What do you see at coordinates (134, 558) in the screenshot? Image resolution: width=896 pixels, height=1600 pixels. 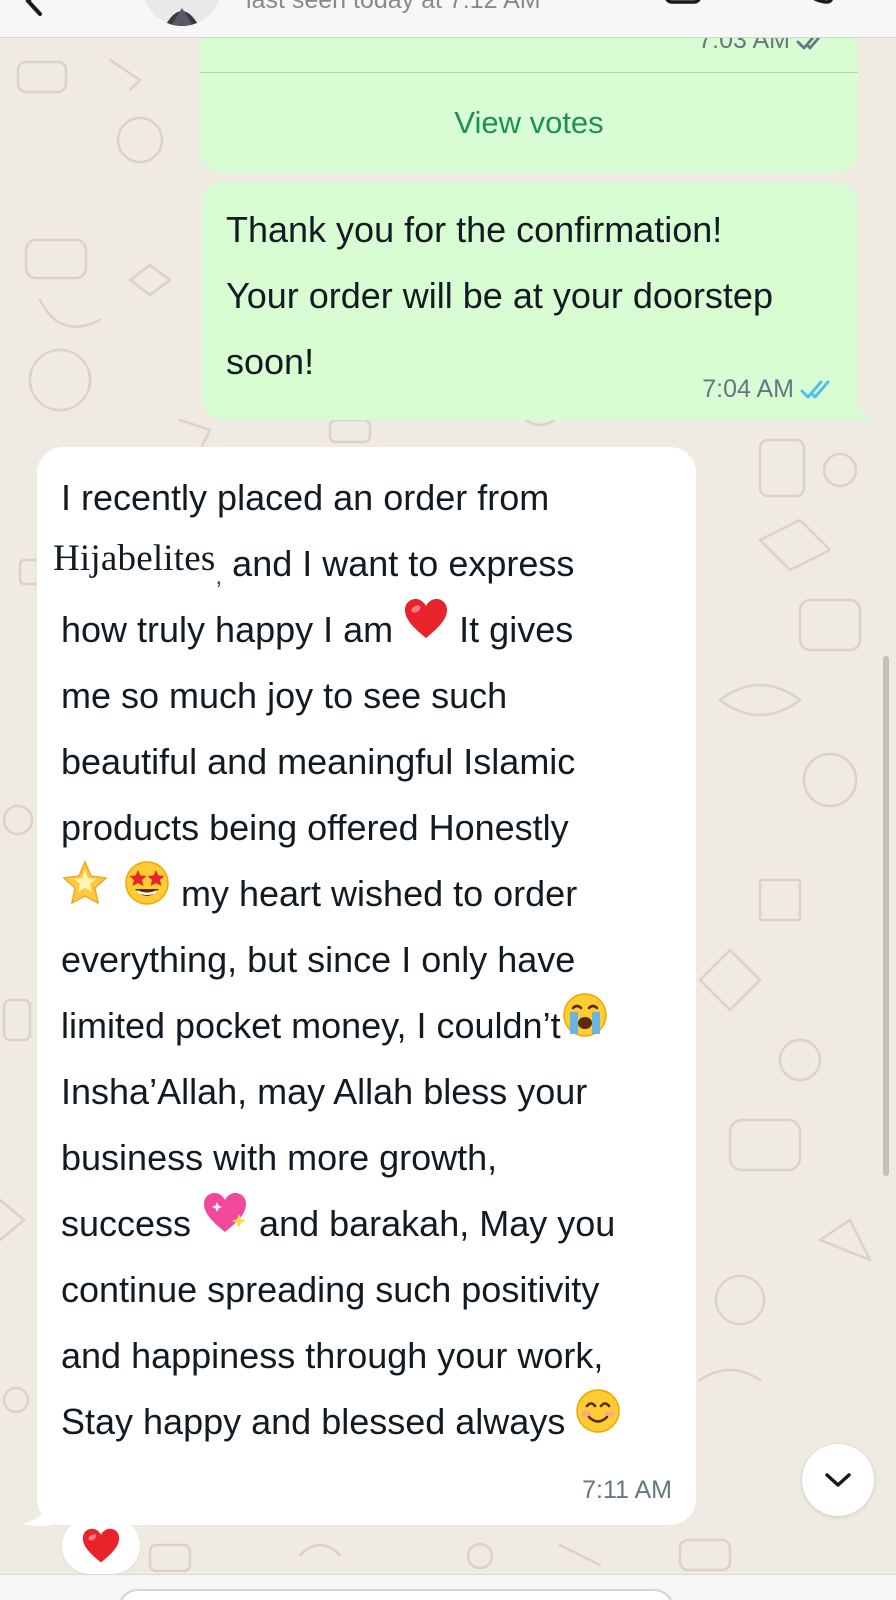 I see `brand-name: Hijabelites` at bounding box center [134, 558].